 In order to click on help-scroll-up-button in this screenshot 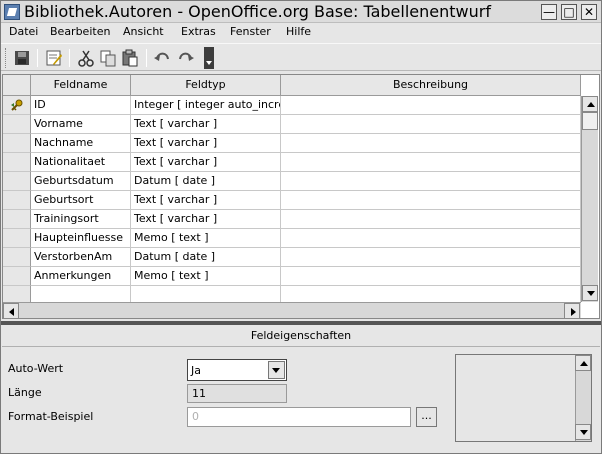, I will do `click(583, 363)`.